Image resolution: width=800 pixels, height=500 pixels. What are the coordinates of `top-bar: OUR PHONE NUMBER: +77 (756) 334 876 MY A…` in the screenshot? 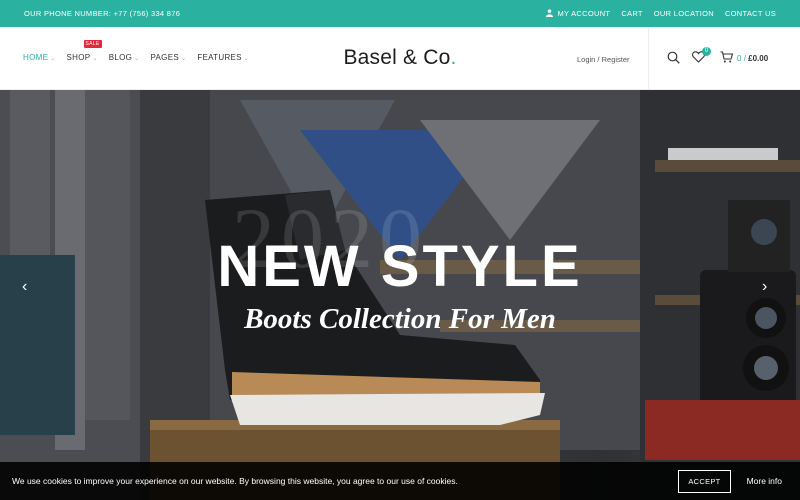 It's located at (400, 13).